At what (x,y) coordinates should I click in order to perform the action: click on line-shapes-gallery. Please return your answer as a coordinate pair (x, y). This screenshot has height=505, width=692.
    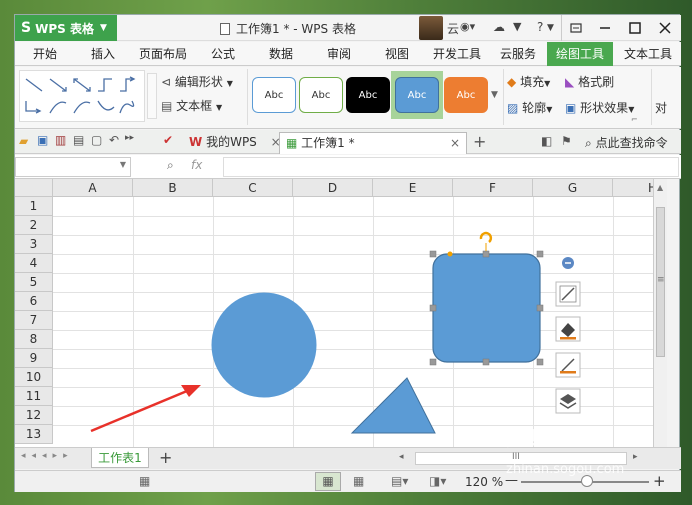
    Looking at the image, I should click on (82, 96).